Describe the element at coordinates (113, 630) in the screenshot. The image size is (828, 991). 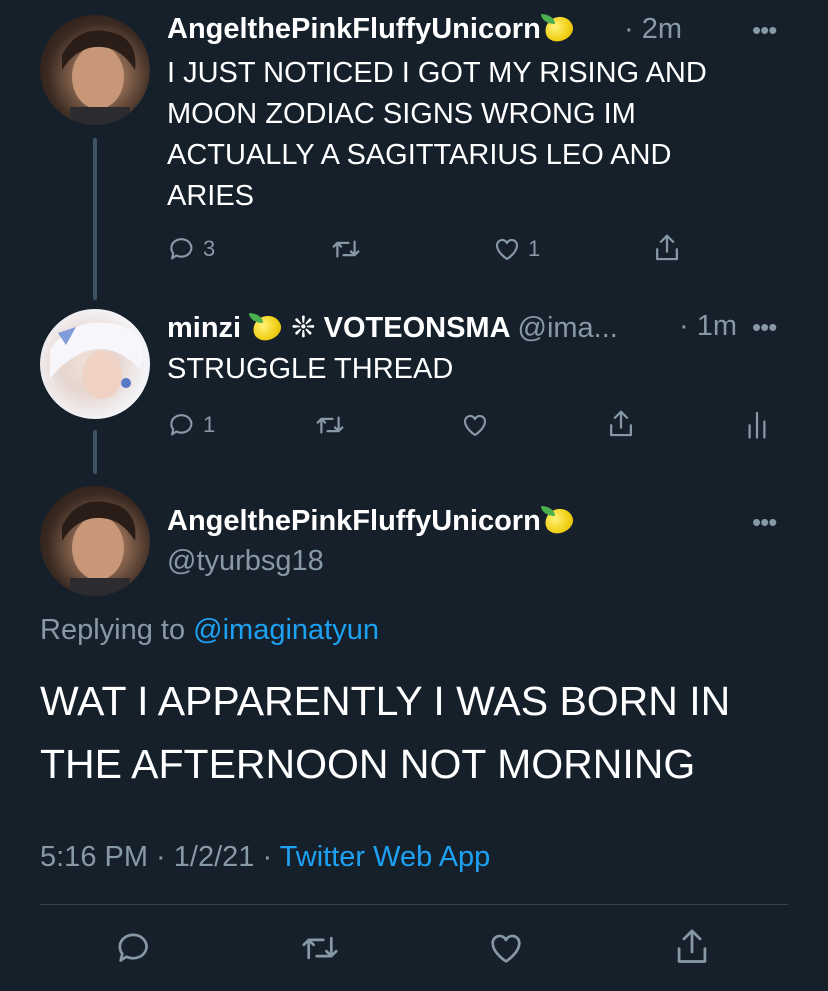
I see `replying-prefix: Replying to` at that location.